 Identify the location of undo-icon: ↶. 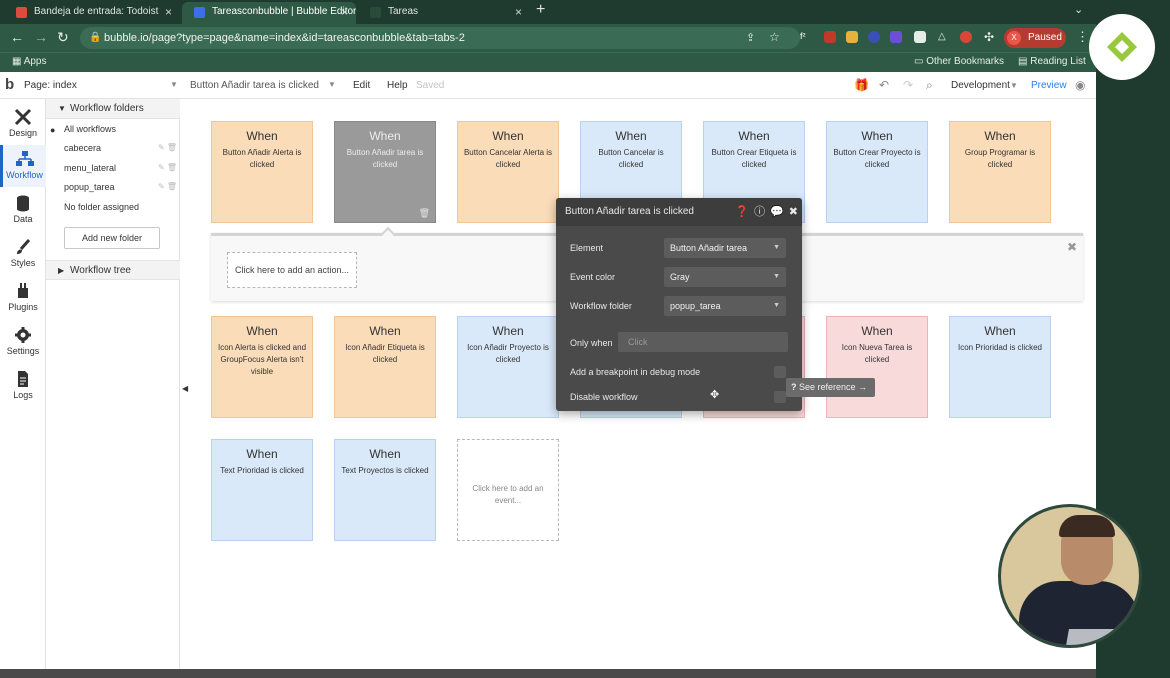
(884, 85).